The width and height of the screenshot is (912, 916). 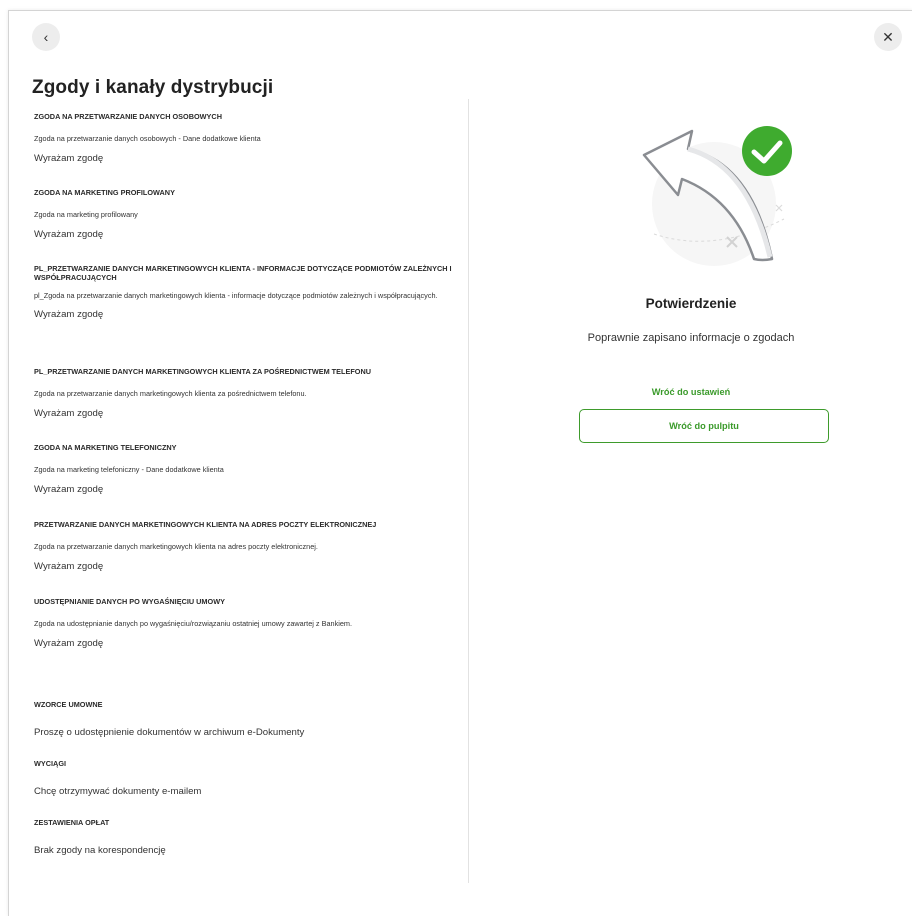 I want to click on close-button: ✕, so click(x=888, y=37).